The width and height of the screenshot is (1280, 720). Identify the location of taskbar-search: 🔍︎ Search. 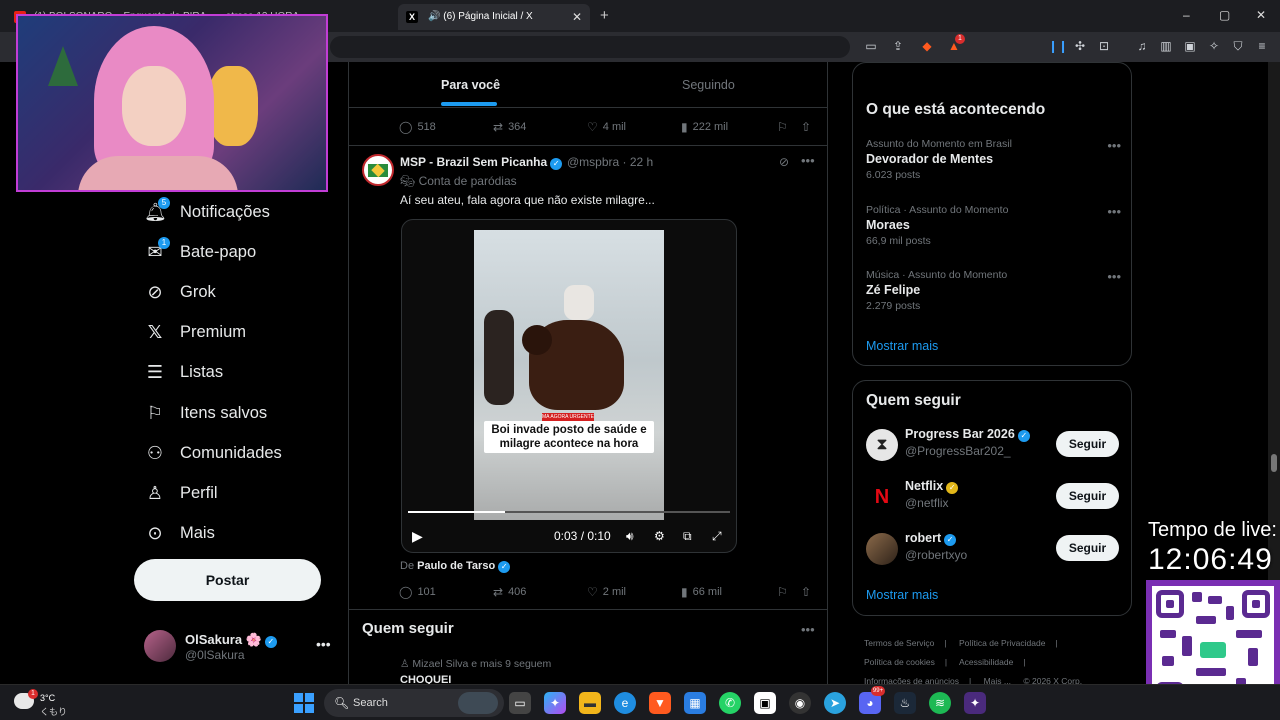
(414, 703).